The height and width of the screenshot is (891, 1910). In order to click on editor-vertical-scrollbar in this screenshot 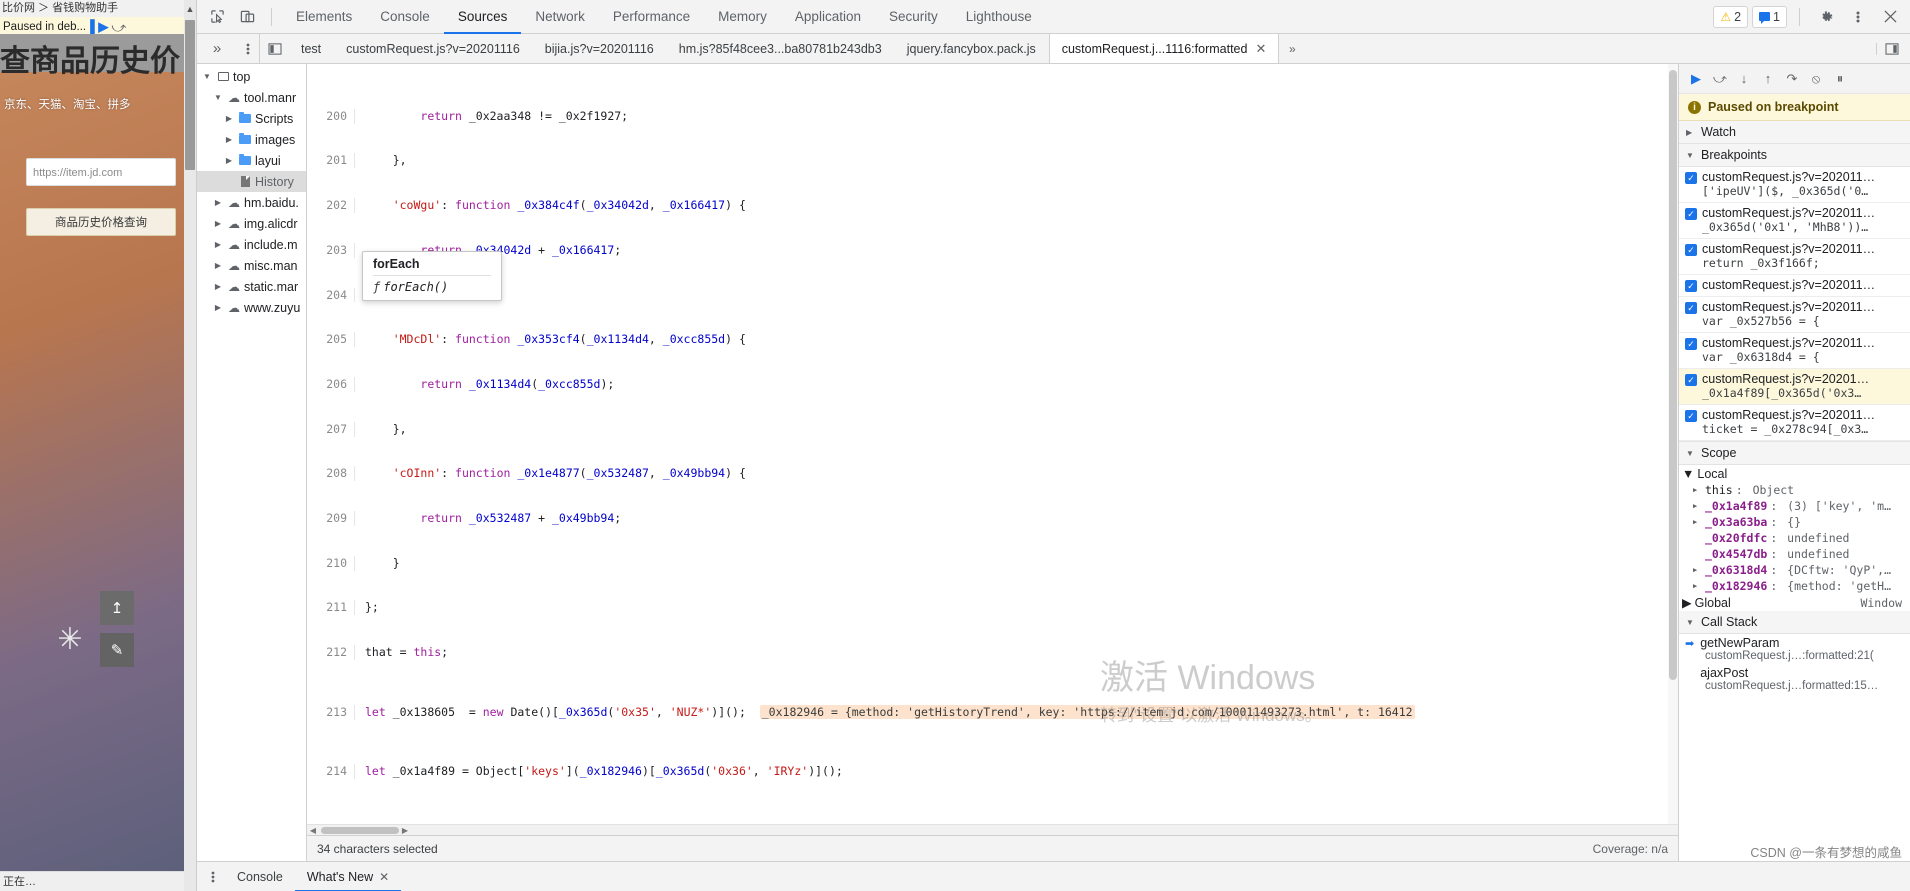, I will do `click(1673, 444)`.